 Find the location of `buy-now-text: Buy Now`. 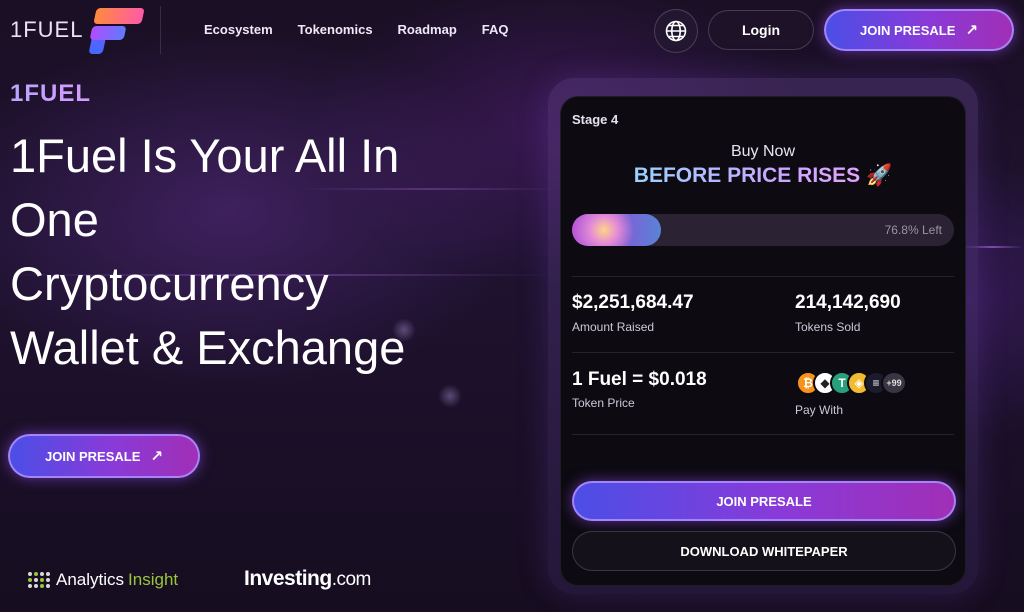

buy-now-text: Buy Now is located at coordinates (763, 151).